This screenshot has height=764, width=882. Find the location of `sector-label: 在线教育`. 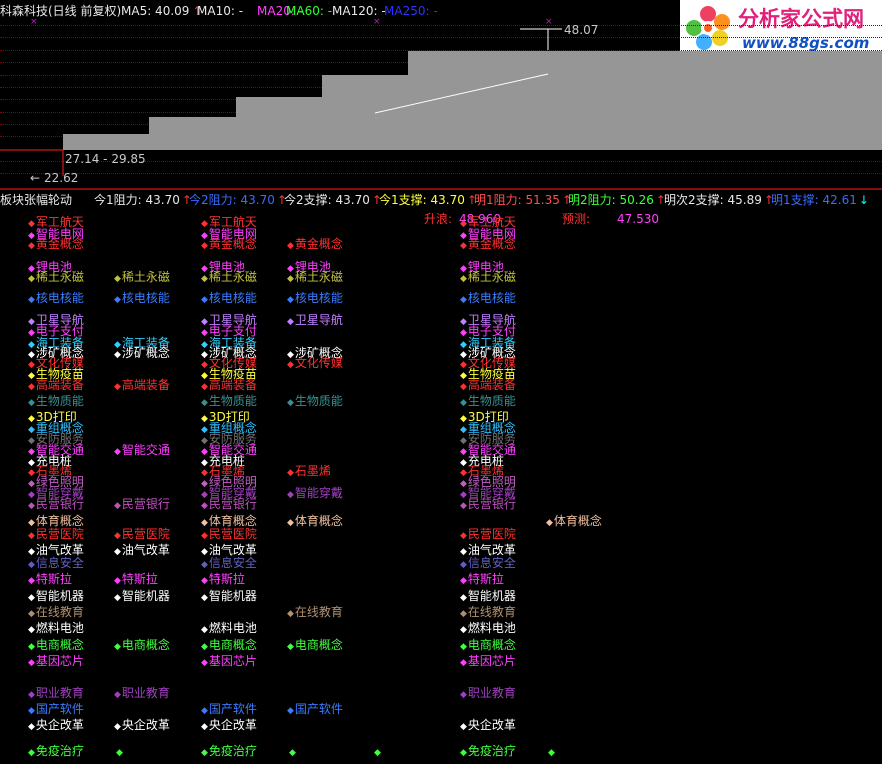

sector-label: 在线教育 is located at coordinates (491, 612).